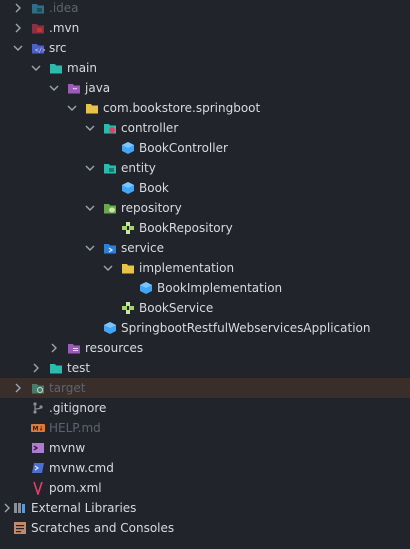 This screenshot has height=549, width=410. Describe the element at coordinates (205, 508) in the screenshot. I see `tree-item-external-libraries: External Libraries` at that location.